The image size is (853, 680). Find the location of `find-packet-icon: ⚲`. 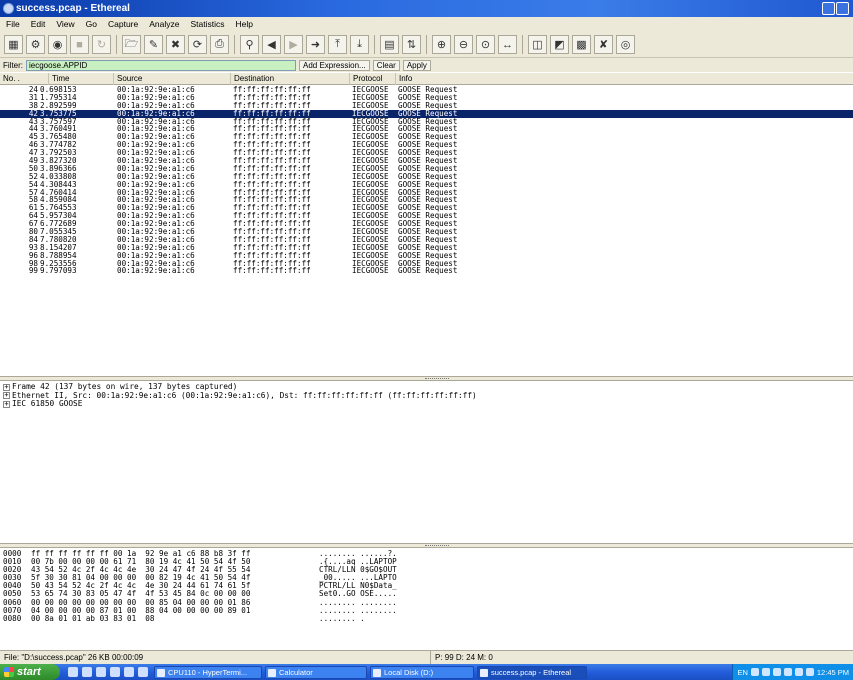

find-packet-icon: ⚲ is located at coordinates (249, 44).